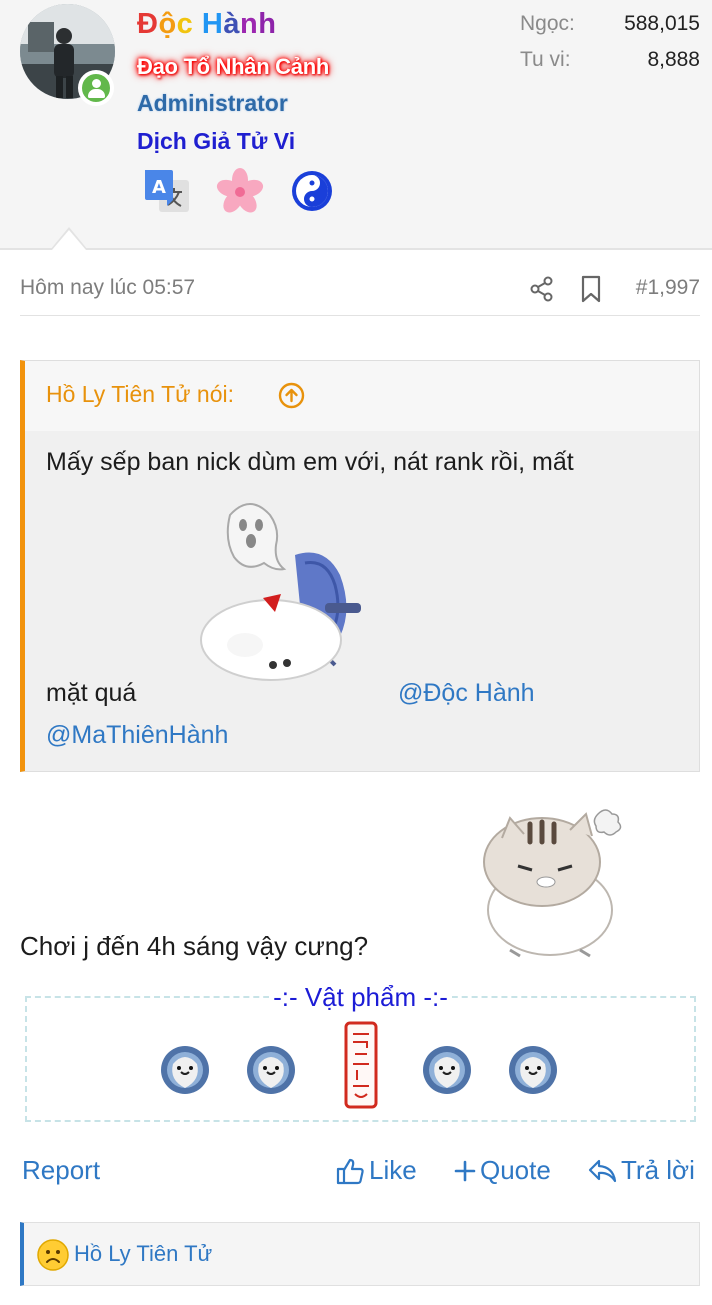 The width and height of the screenshot is (712, 1305). Describe the element at coordinates (140, 394) in the screenshot. I see `quote-author: Hồ Ly Tiên Tử nói:` at that location.